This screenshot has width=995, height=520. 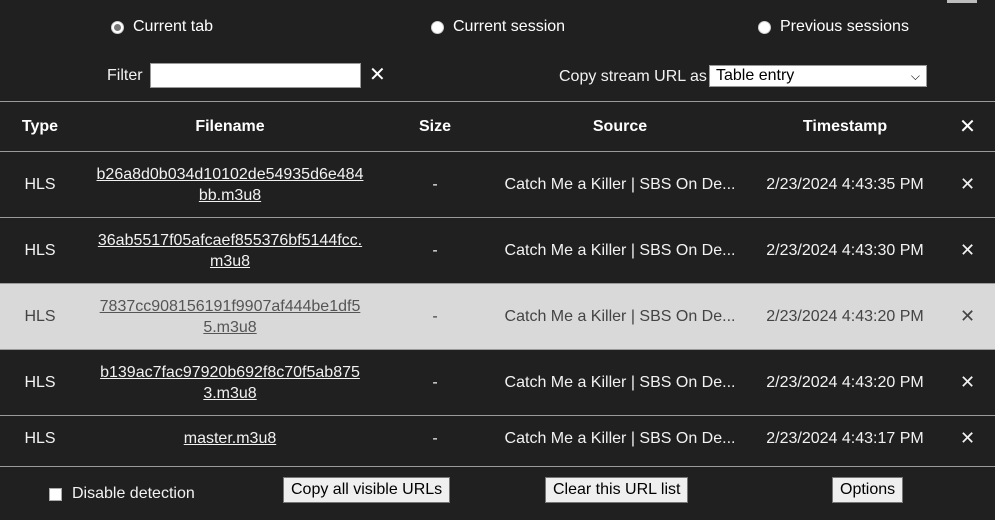 What do you see at coordinates (620, 126) in the screenshot?
I see `header-source: Source` at bounding box center [620, 126].